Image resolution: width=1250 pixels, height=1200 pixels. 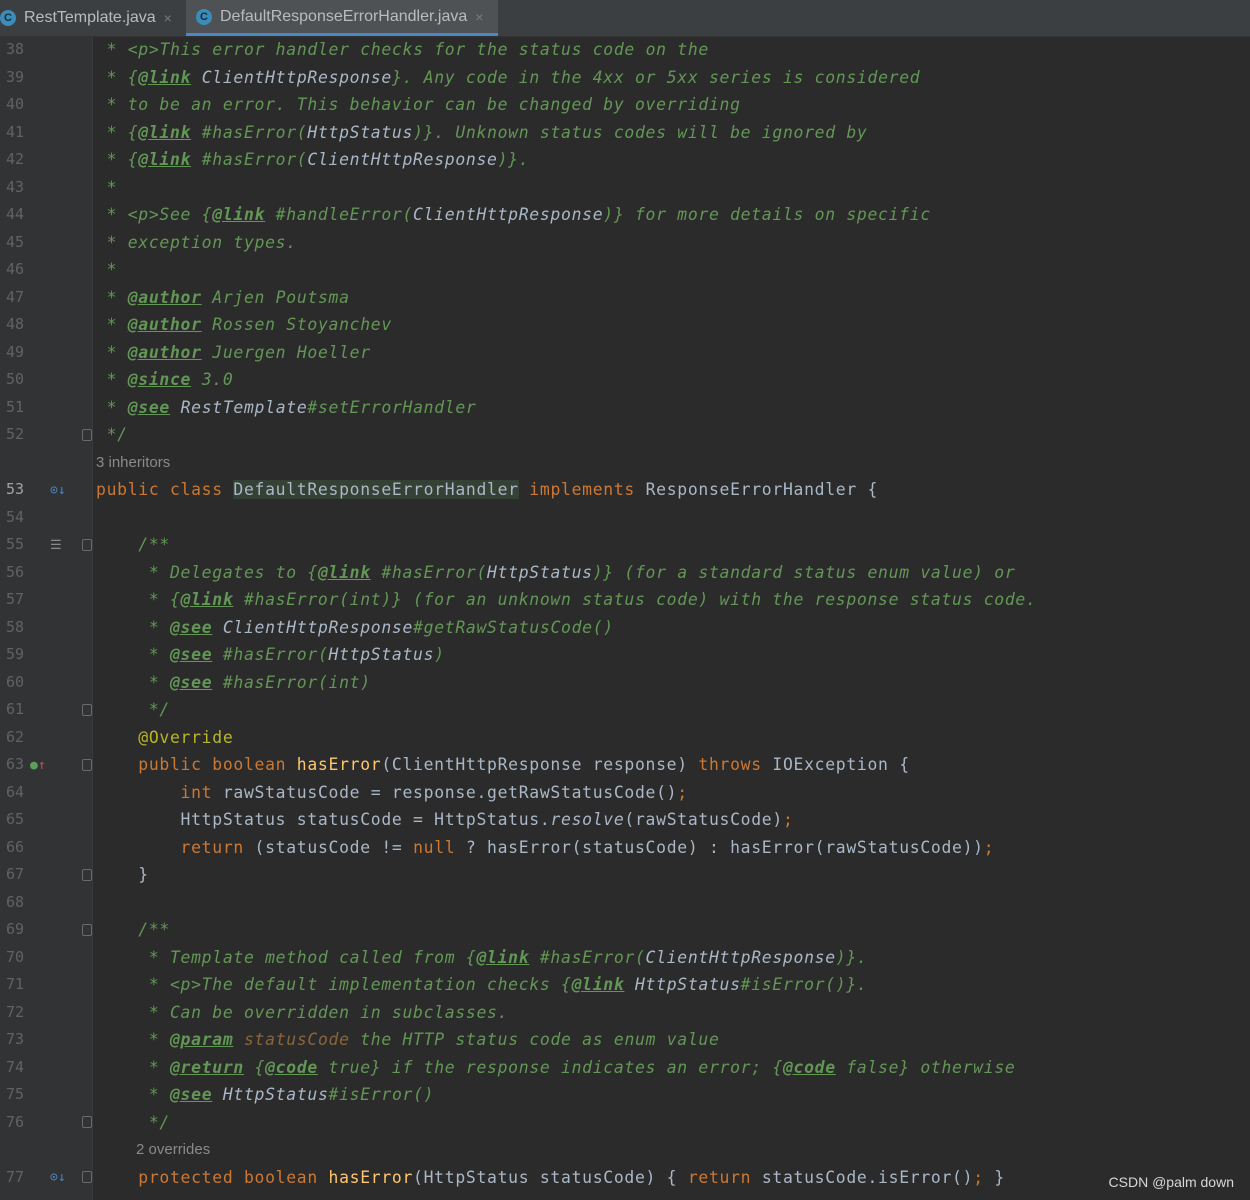 What do you see at coordinates (56, 546) in the screenshot?
I see `structure-icon: ☰` at bounding box center [56, 546].